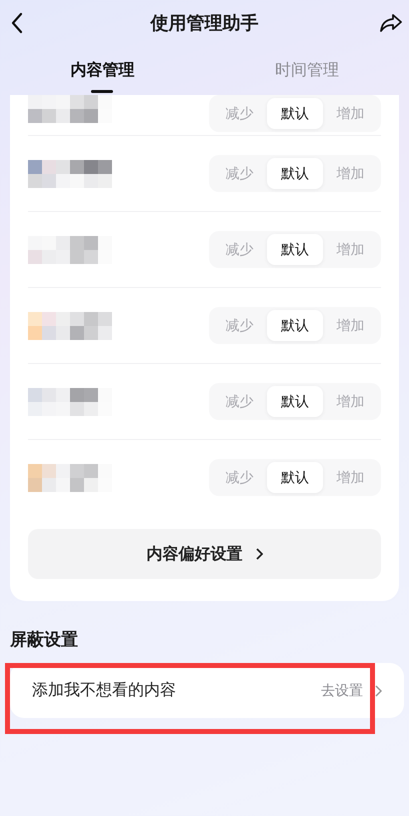  I want to click on share-icon, so click(391, 23).